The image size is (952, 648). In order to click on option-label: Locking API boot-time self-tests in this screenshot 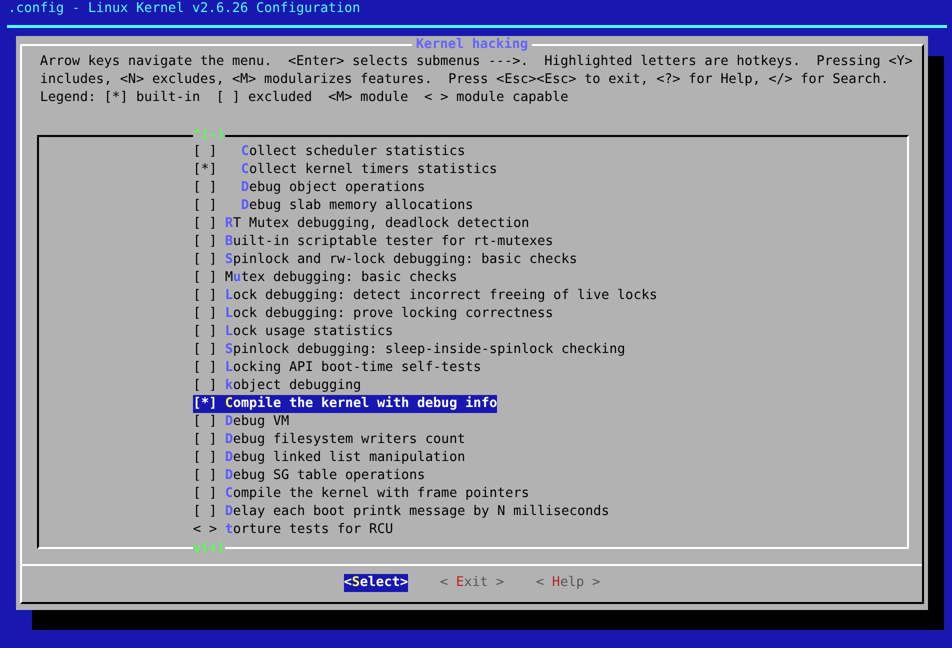, I will do `click(353, 368)`.